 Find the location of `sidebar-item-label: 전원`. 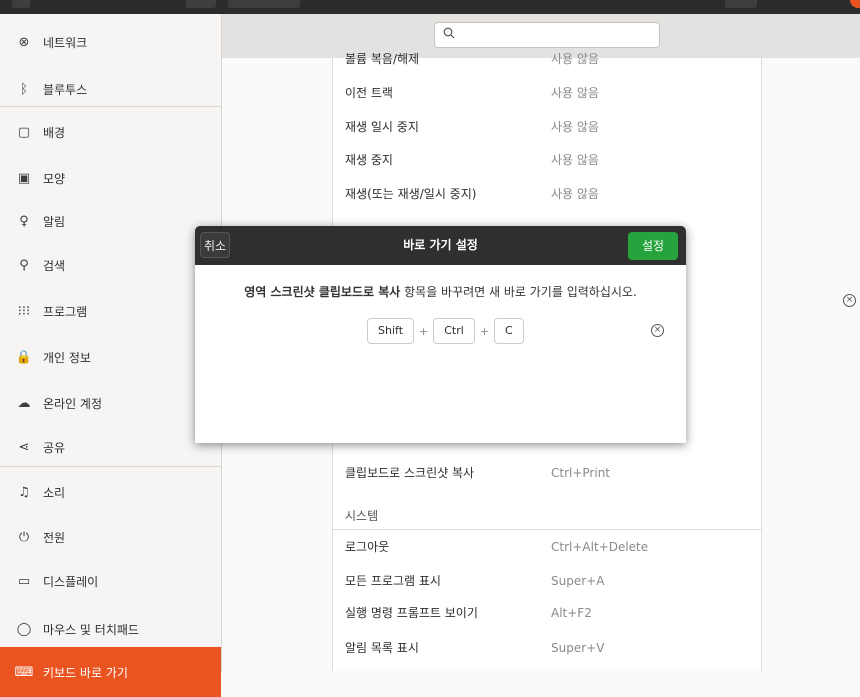

sidebar-item-label: 전원 is located at coordinates (54, 537).